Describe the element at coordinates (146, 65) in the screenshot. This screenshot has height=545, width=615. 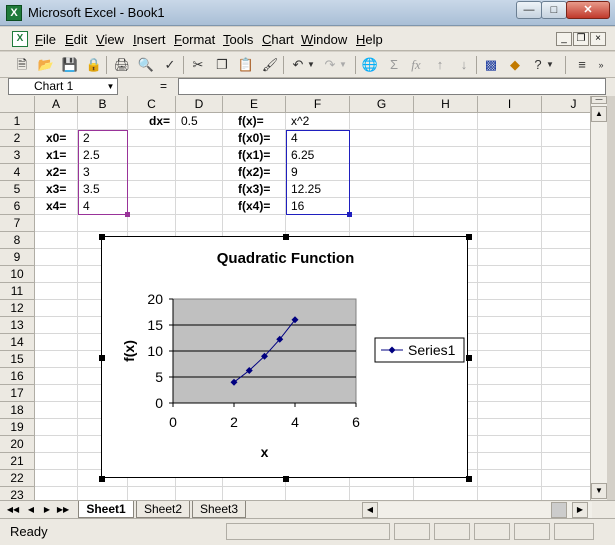
I see `print-preview-icon: 🔍` at that location.